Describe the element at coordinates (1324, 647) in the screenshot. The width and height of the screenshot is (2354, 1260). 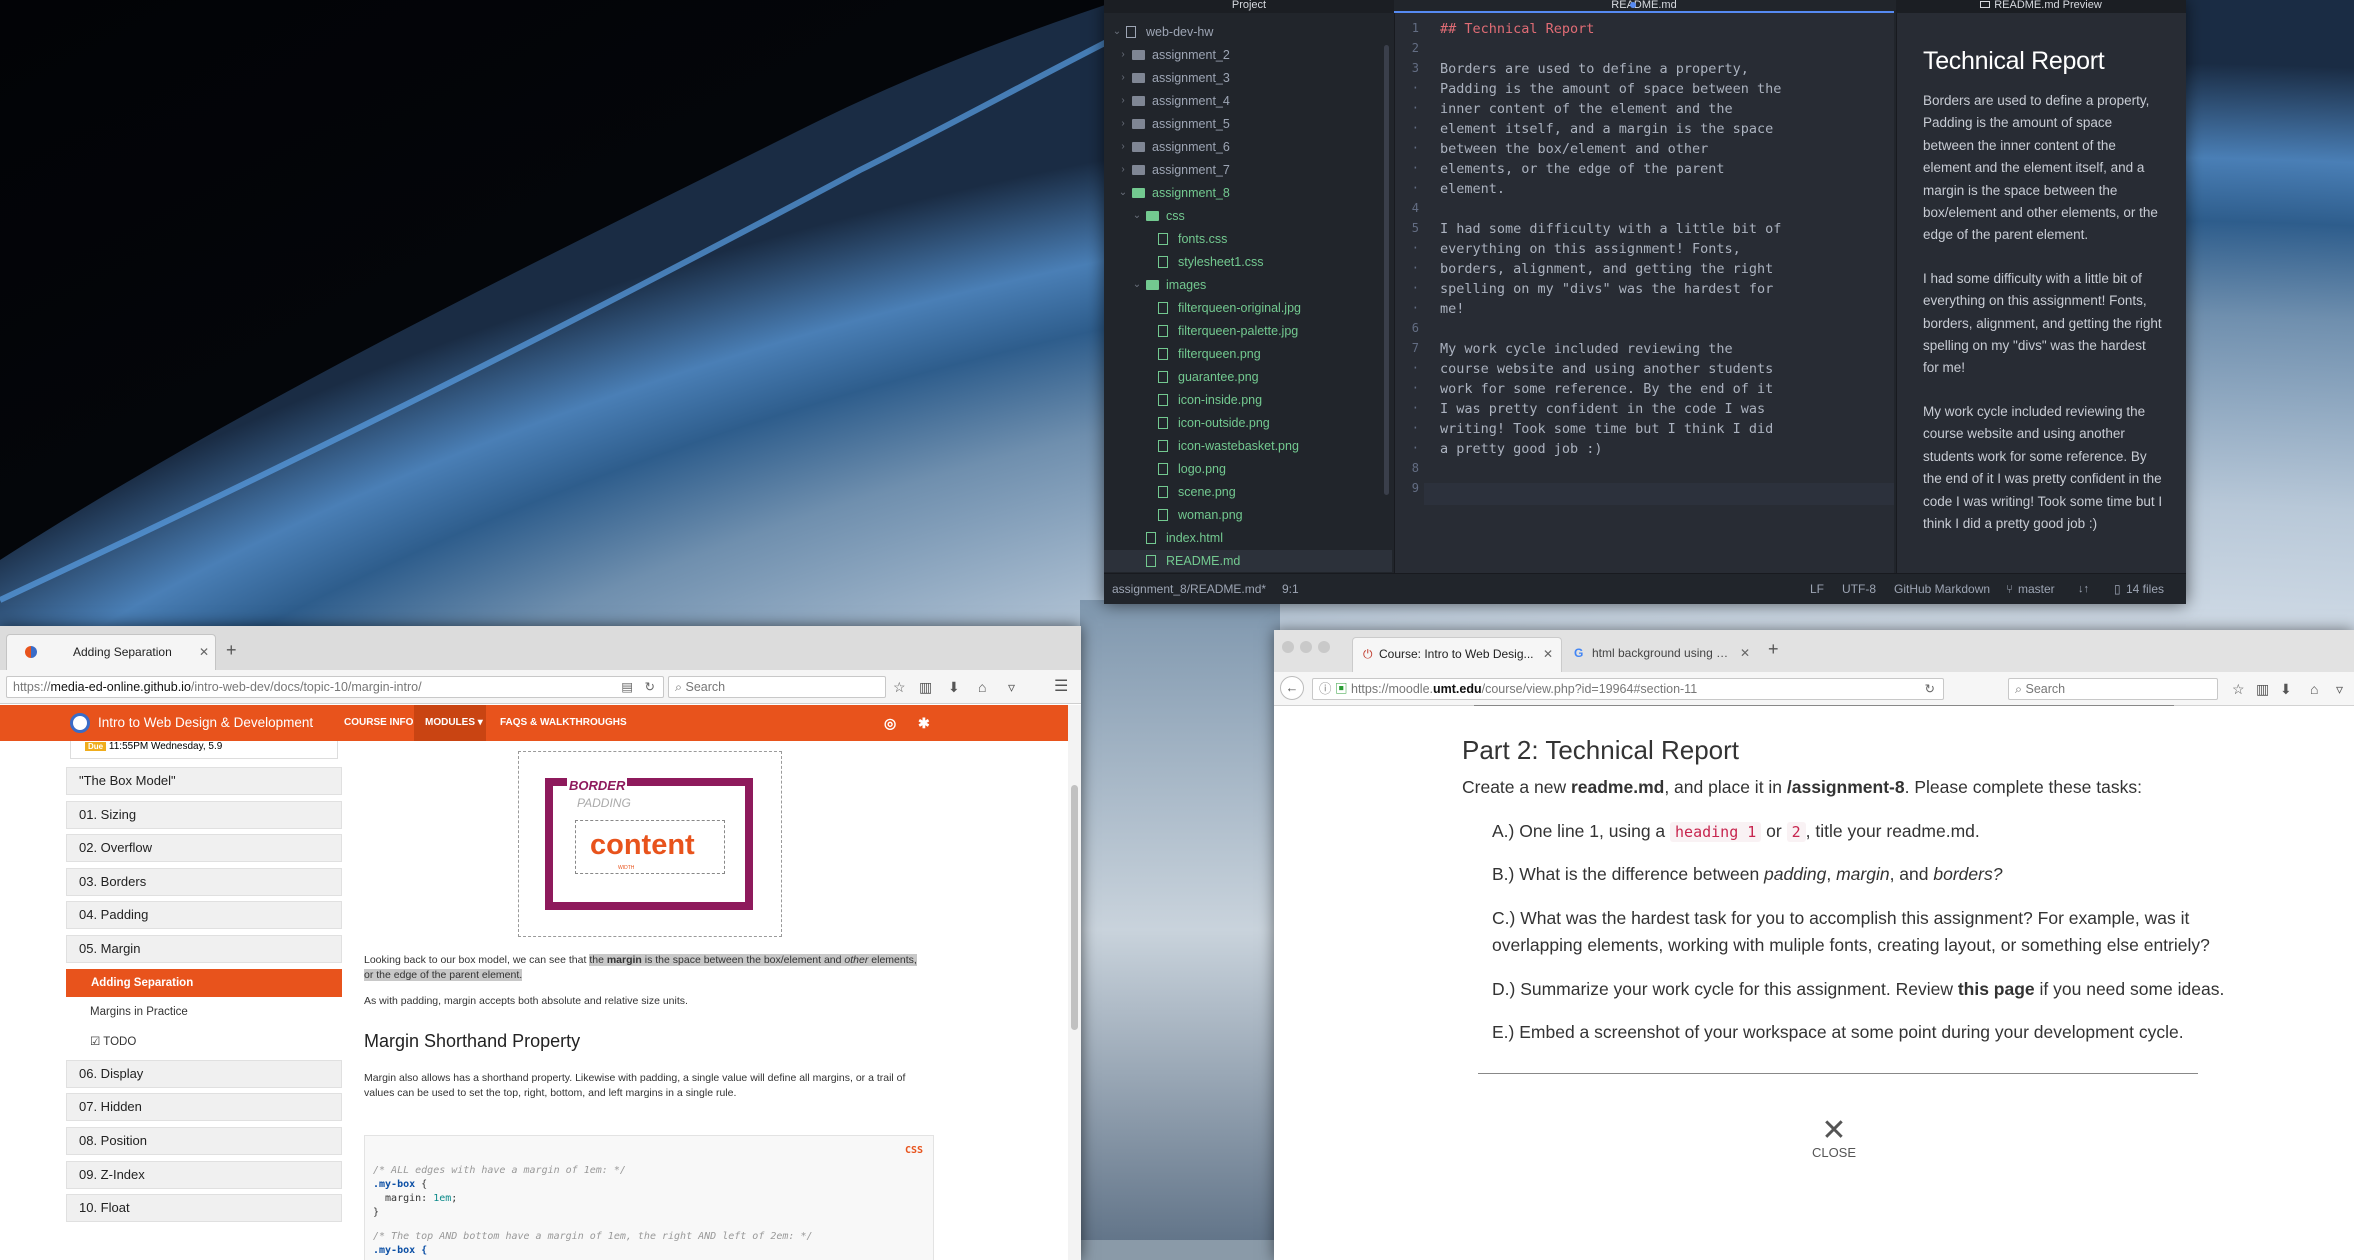
I see `window-zoom-icon` at that location.